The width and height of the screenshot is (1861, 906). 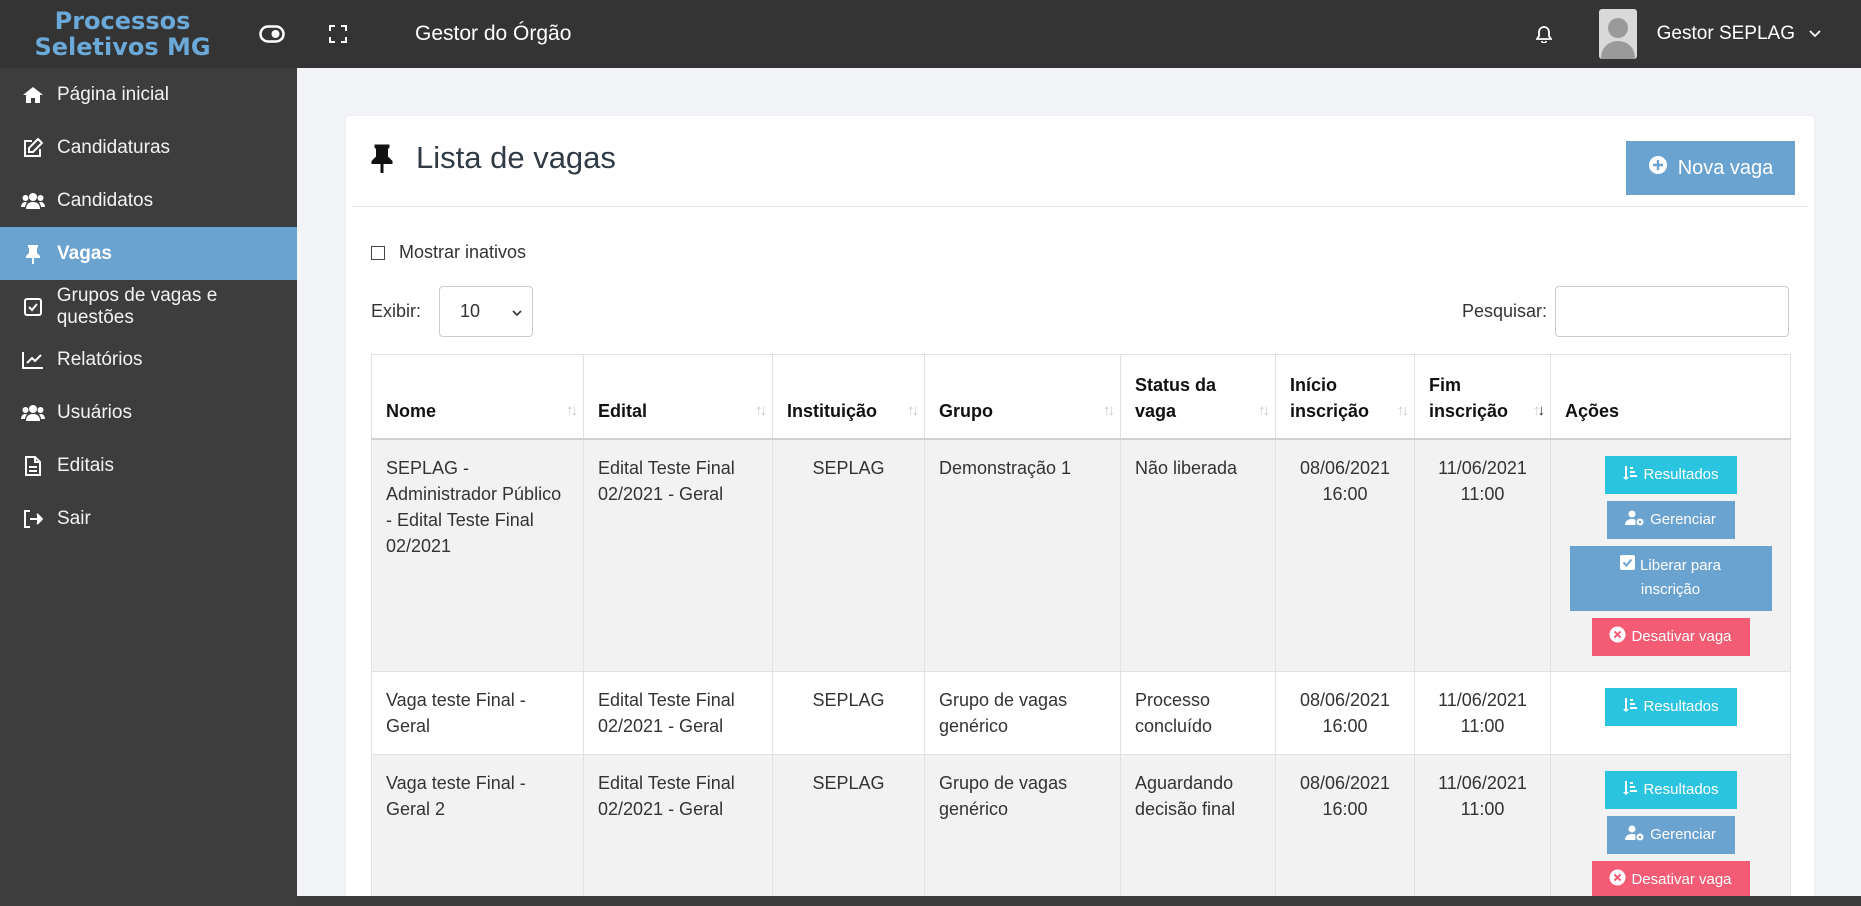 I want to click on sidebar-item-editais: Editais, so click(x=148, y=465).